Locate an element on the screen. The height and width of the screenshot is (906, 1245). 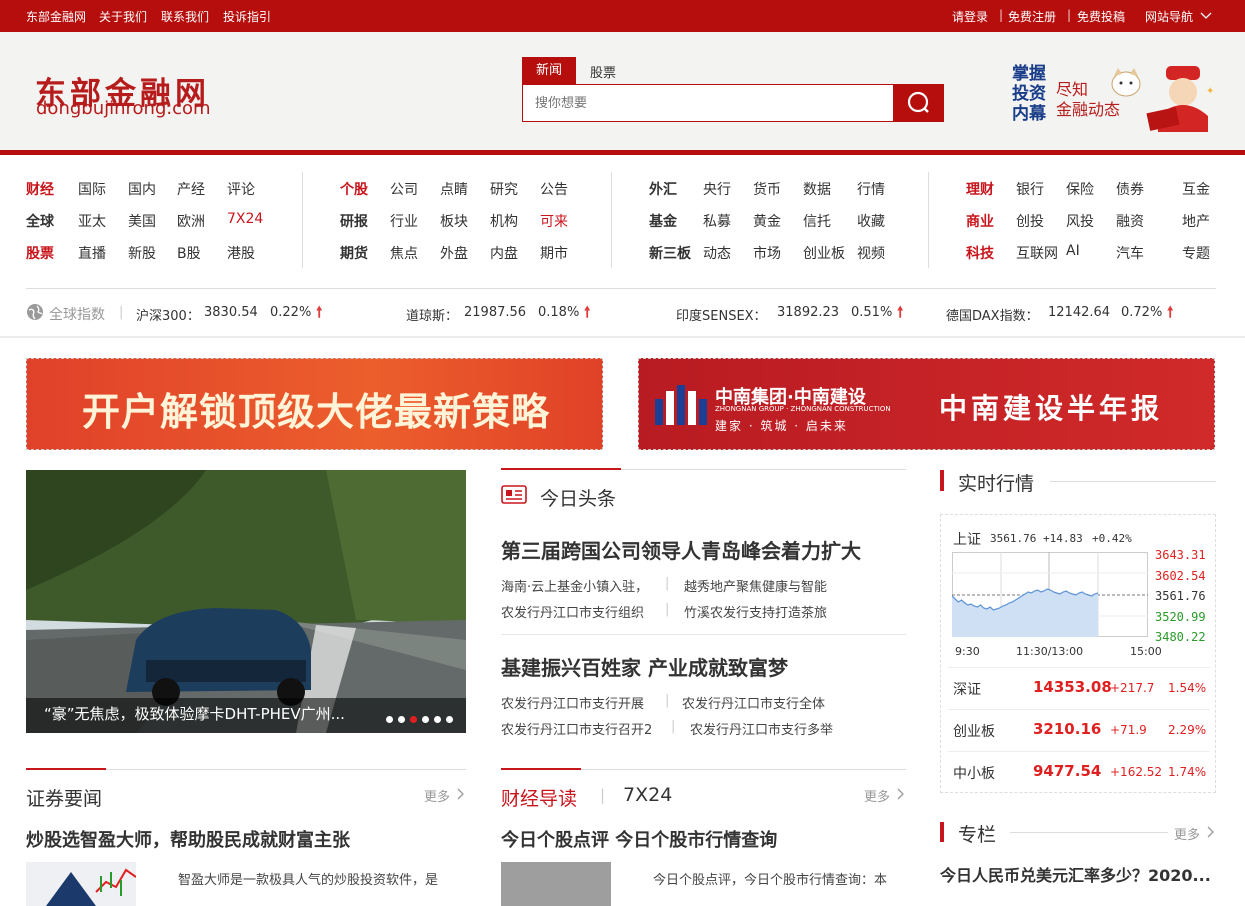
nav-item: 央行 is located at coordinates (717, 189).